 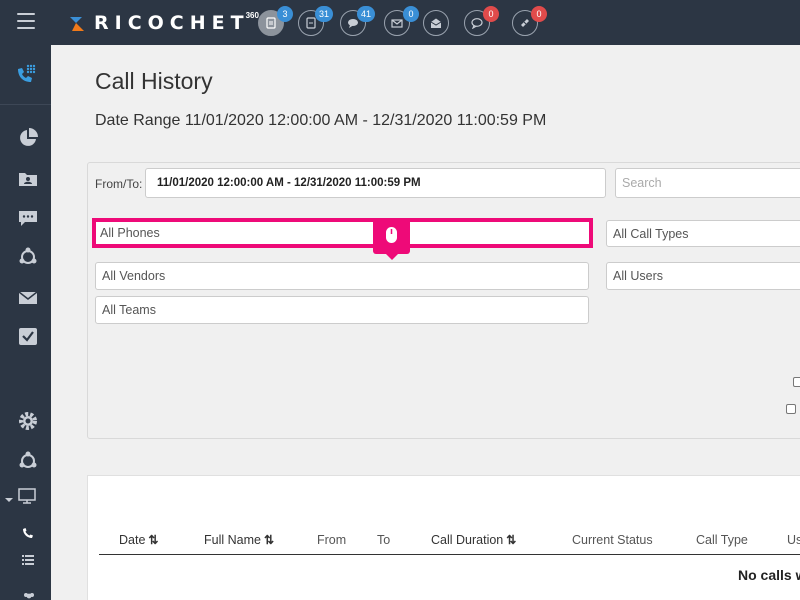 I want to click on phone-keypad-icon, so click(x=26, y=74).